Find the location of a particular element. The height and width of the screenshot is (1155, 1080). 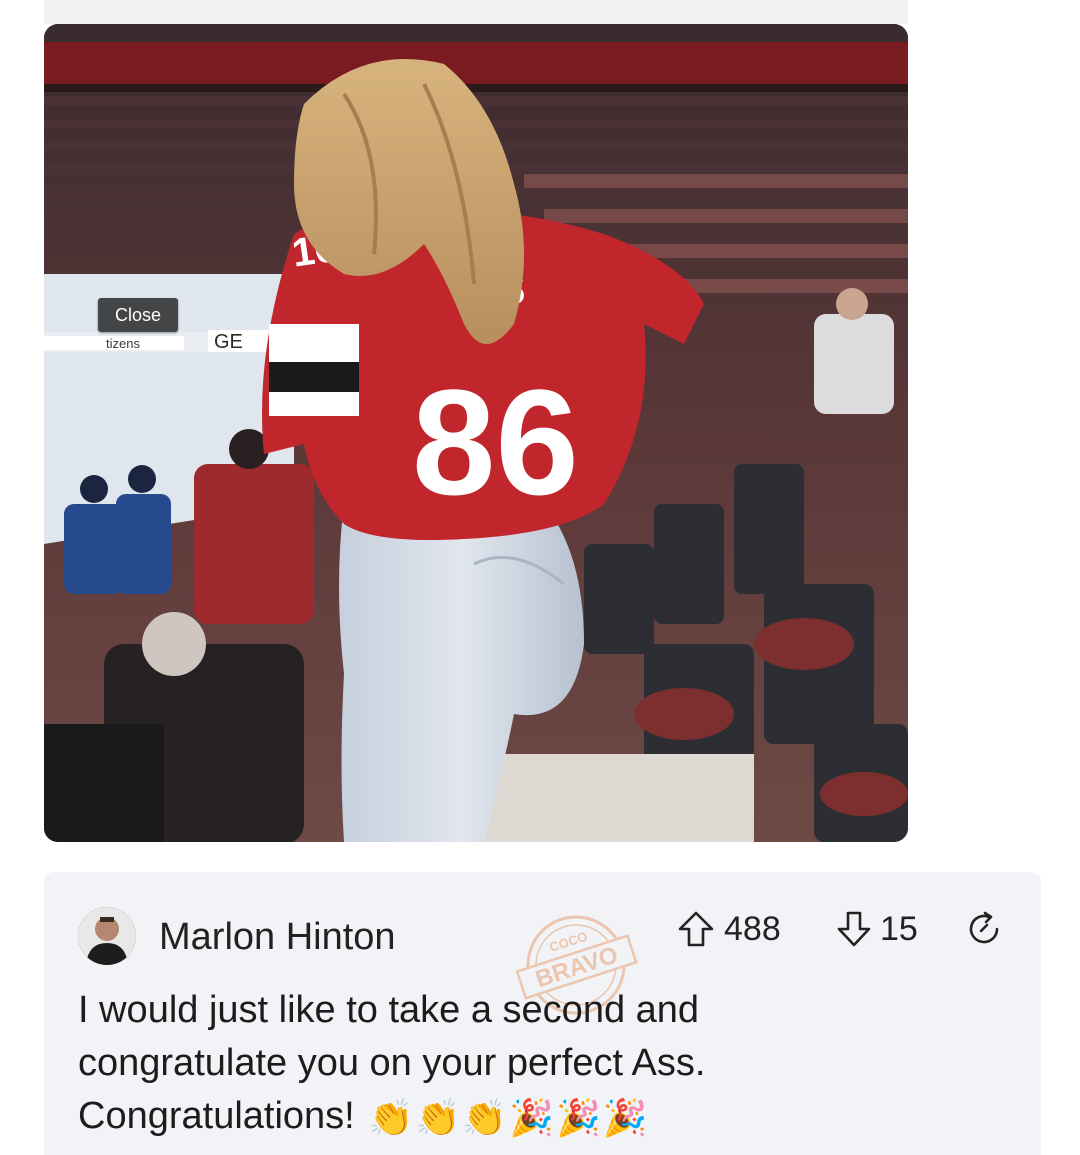

comment-line-3-wrapper: Congratulations! 👏👏👏🎉🎉🎉 is located at coordinates (458, 1117).